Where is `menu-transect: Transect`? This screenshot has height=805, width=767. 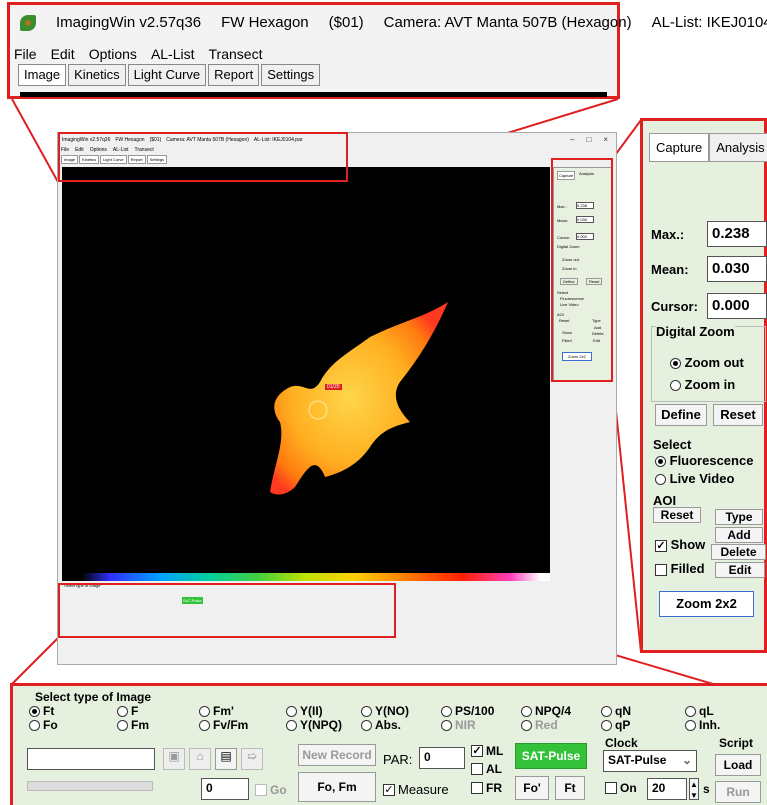 menu-transect: Transect is located at coordinates (236, 54).